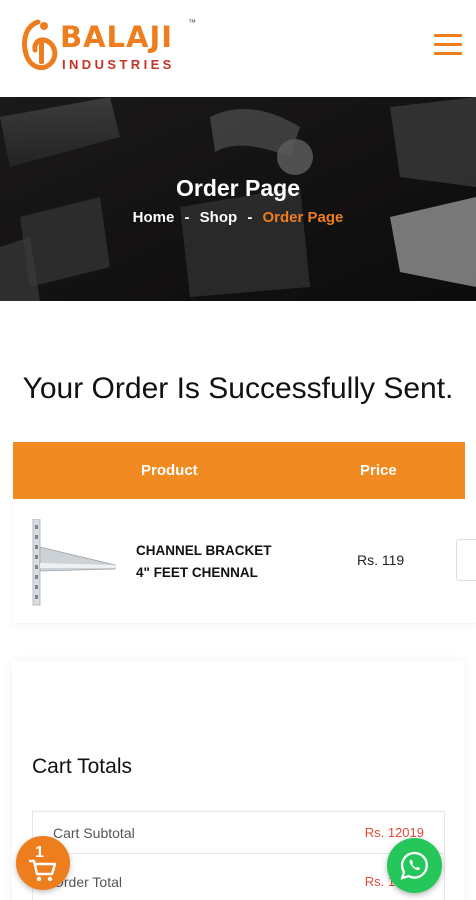 This screenshot has height=900, width=476. Describe the element at coordinates (43, 870) in the screenshot. I see `shopping-cart-icon` at that location.